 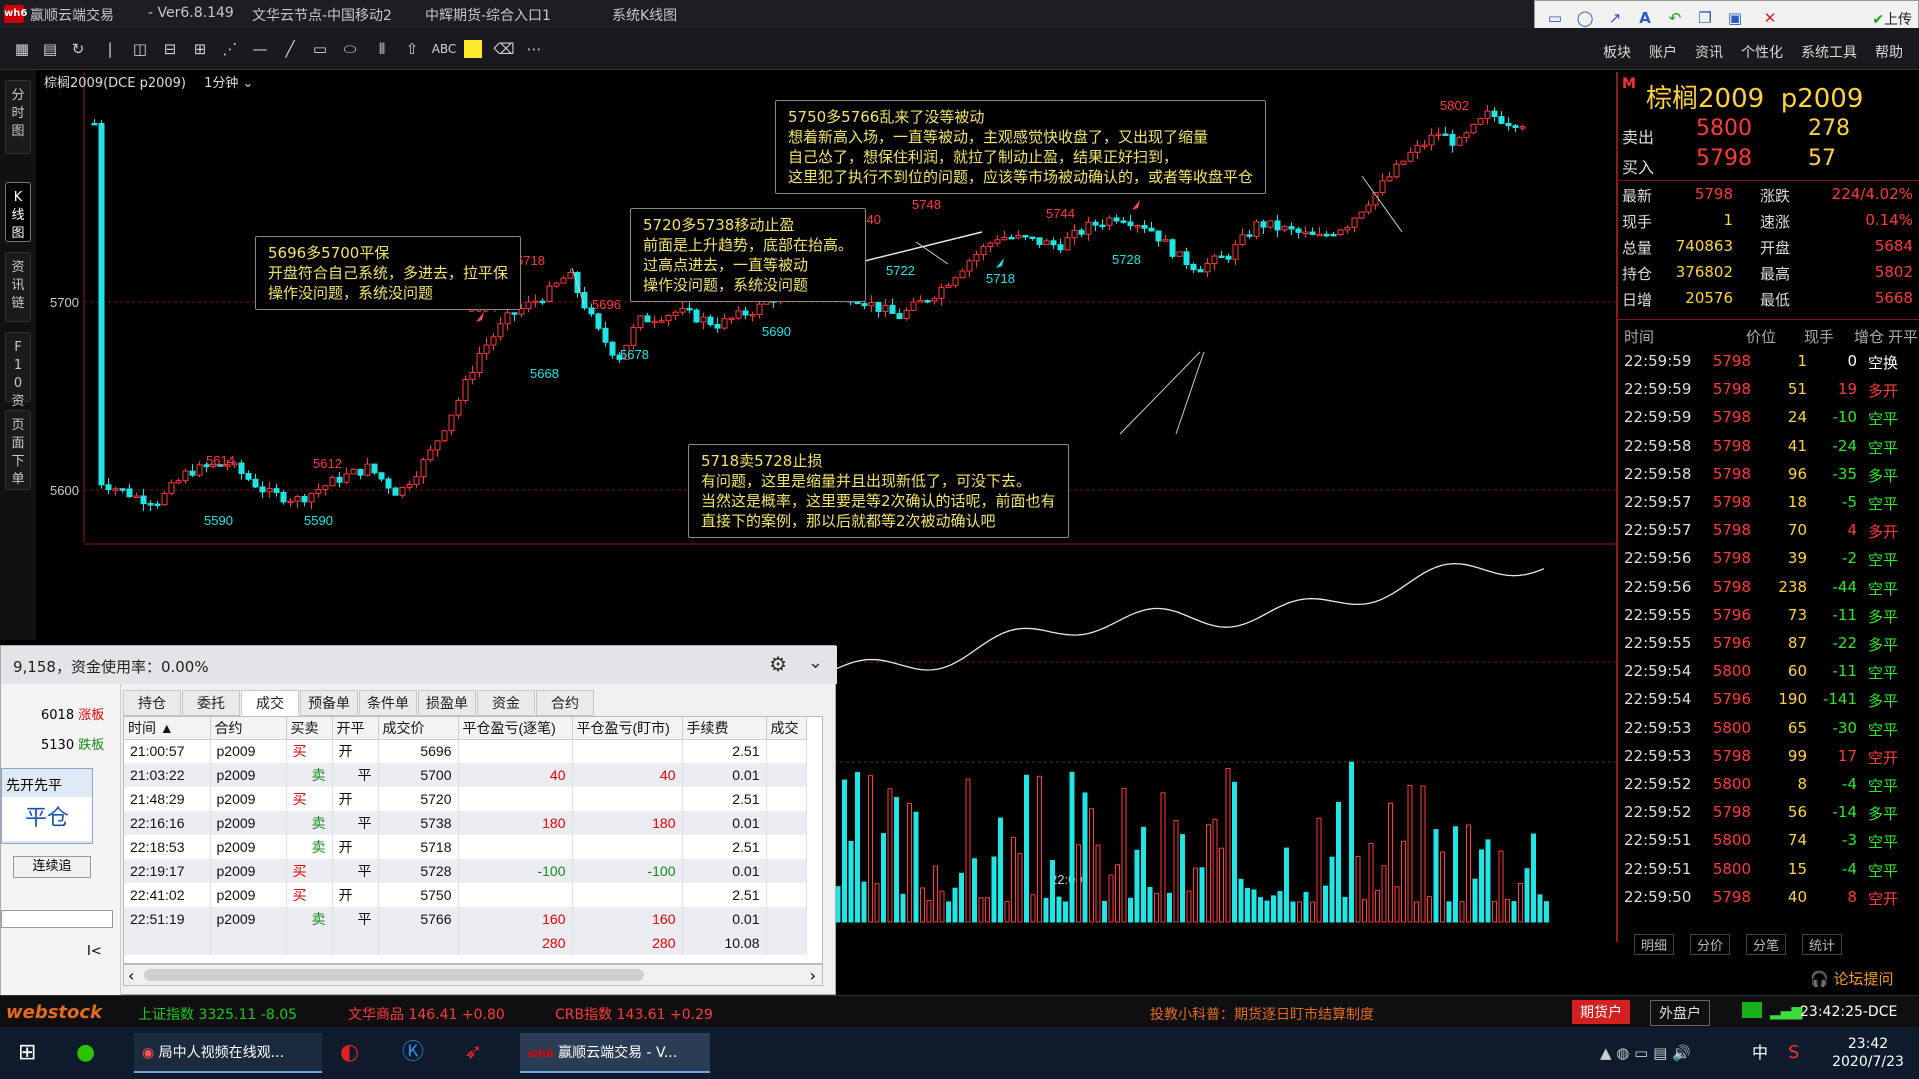 What do you see at coordinates (465, 799) in the screenshot?
I see `fill-row: 21:48:29 p2009 买开 5720 2.51` at bounding box center [465, 799].